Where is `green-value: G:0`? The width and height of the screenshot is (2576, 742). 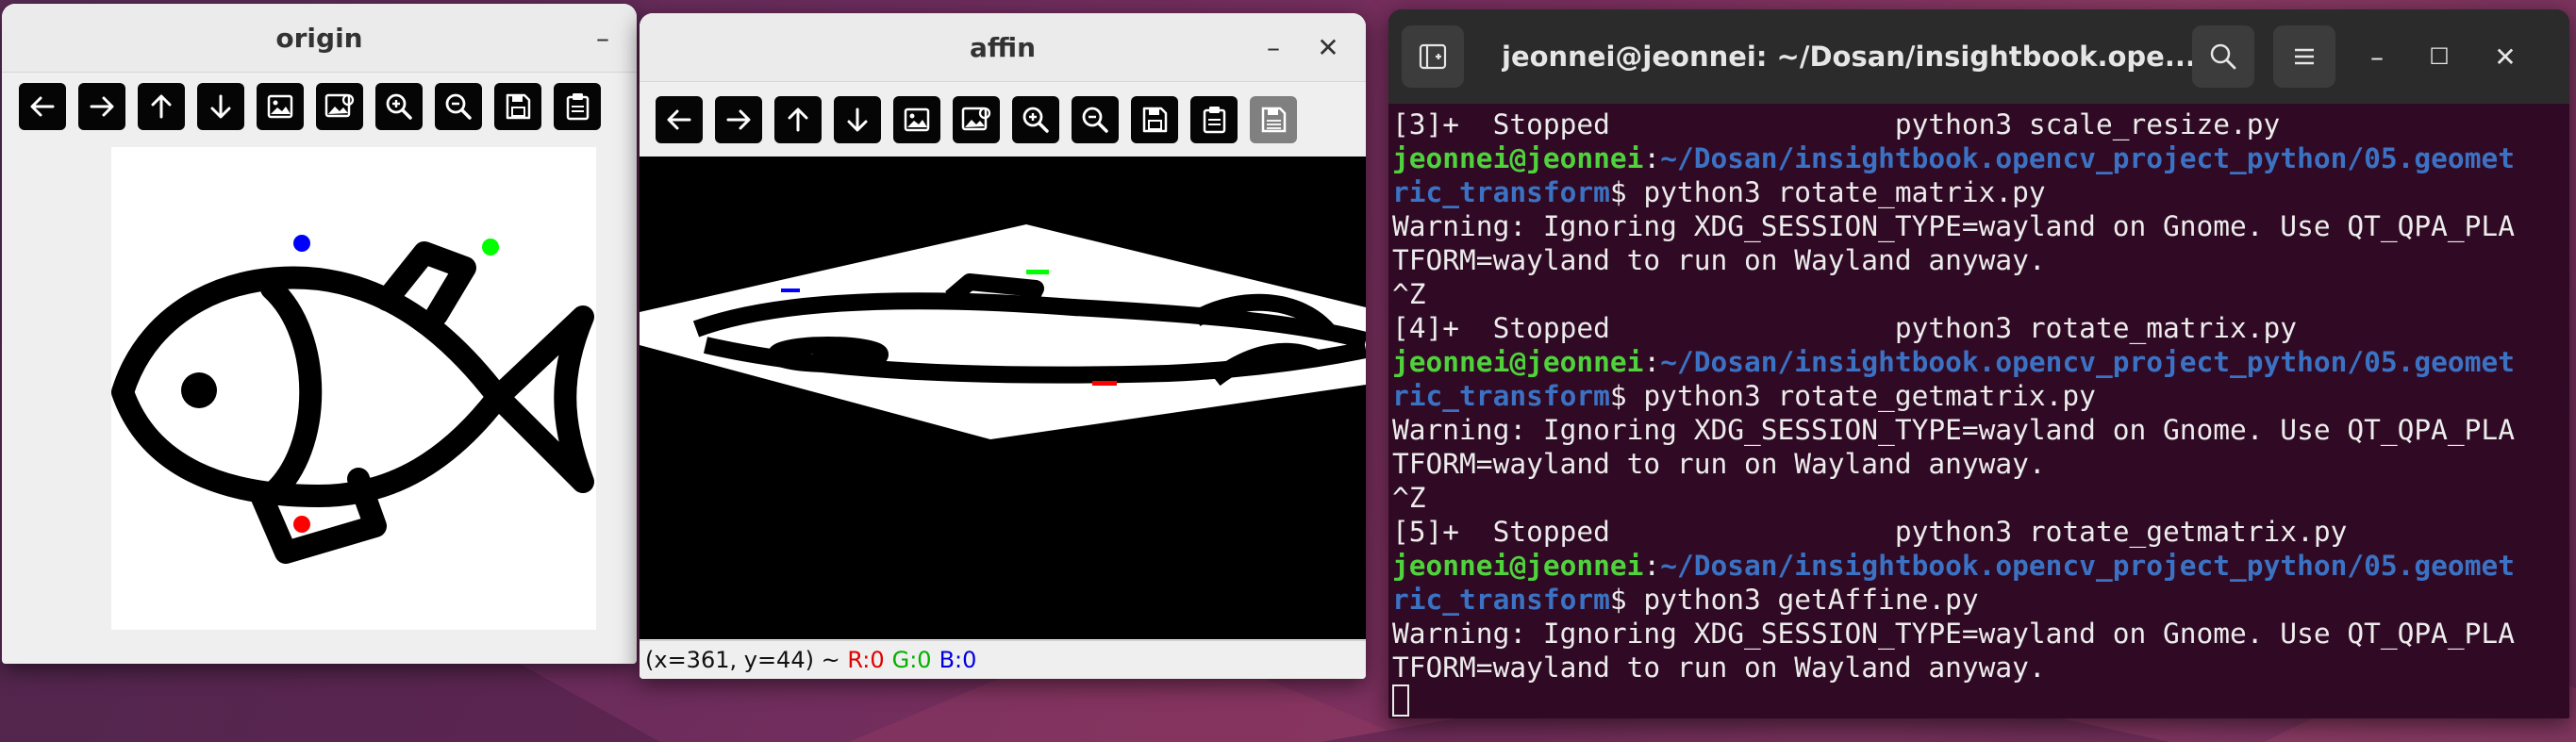 green-value: G:0 is located at coordinates (911, 660).